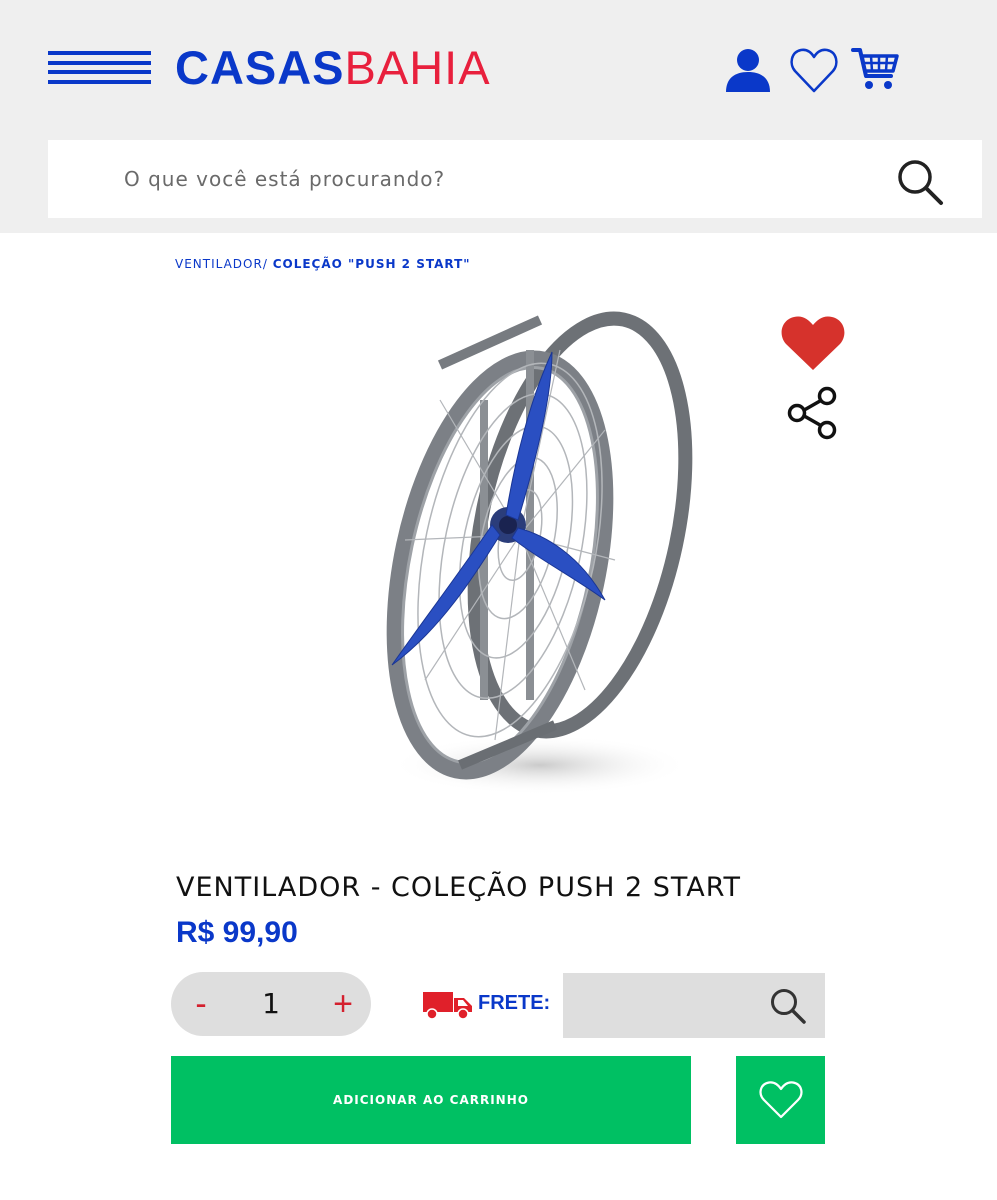 The height and width of the screenshot is (1200, 997). I want to click on breadcrumb-parent-link: VENTILADOR/, so click(221, 264).